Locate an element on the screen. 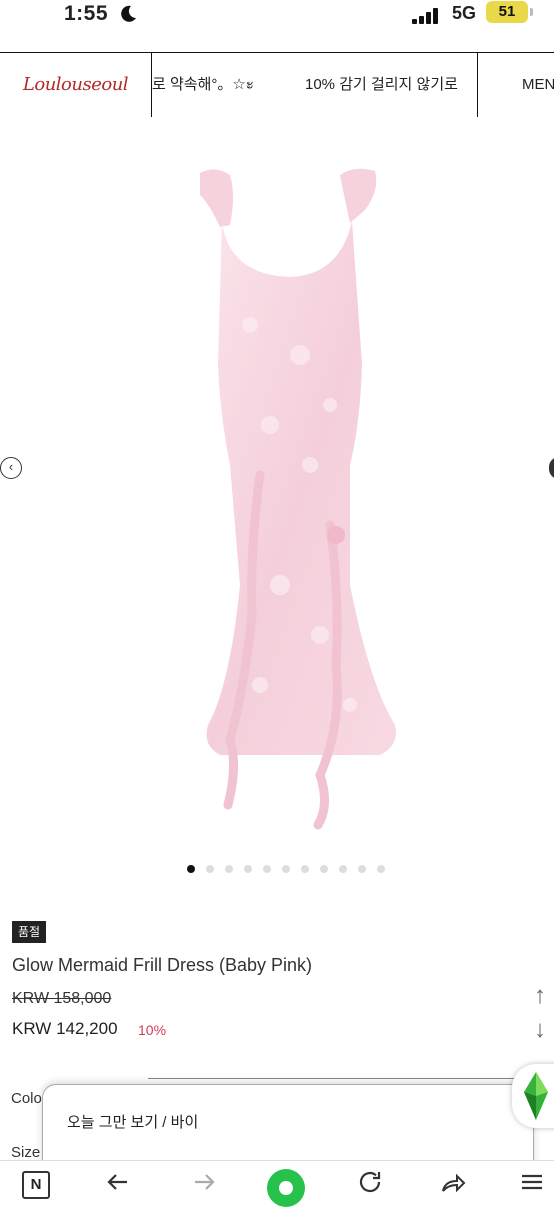 Image resolution: width=554 pixels, height=1212 pixels. forward-button is located at coordinates (204, 1184).